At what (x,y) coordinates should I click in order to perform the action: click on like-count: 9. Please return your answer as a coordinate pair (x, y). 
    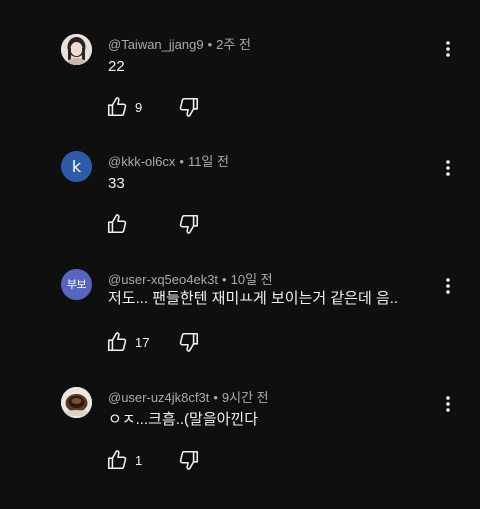
    Looking at the image, I should click on (139, 107).